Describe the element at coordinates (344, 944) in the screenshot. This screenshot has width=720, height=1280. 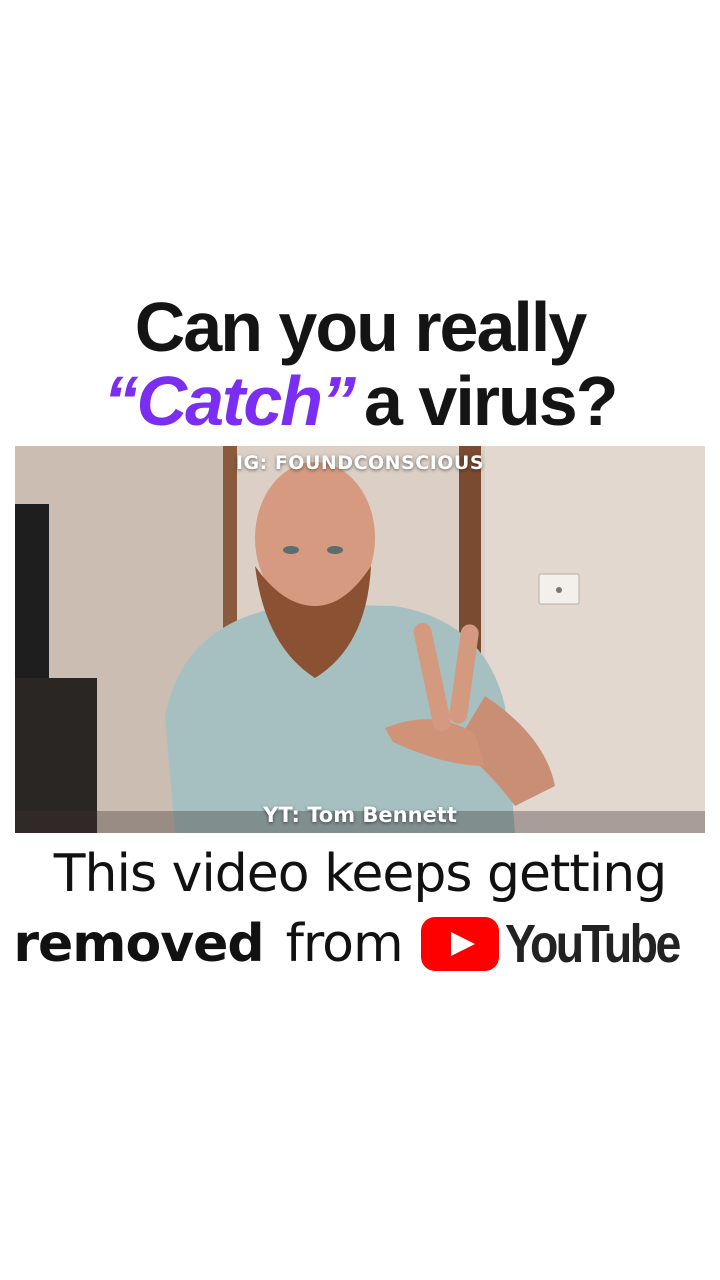
I see `caption-from-word: from` at that location.